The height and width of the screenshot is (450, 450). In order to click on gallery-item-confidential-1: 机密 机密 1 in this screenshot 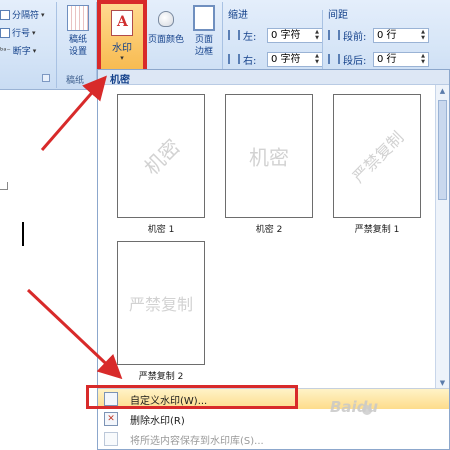, I will do `click(161, 164)`.